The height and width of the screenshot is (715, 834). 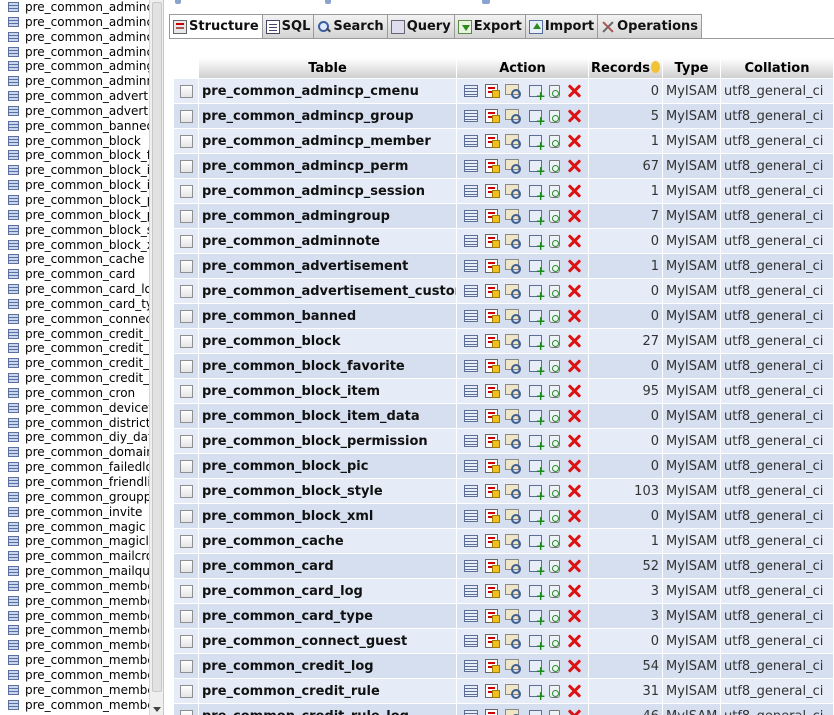 I want to click on table-name: pre_common_block_xml, so click(x=327, y=516).